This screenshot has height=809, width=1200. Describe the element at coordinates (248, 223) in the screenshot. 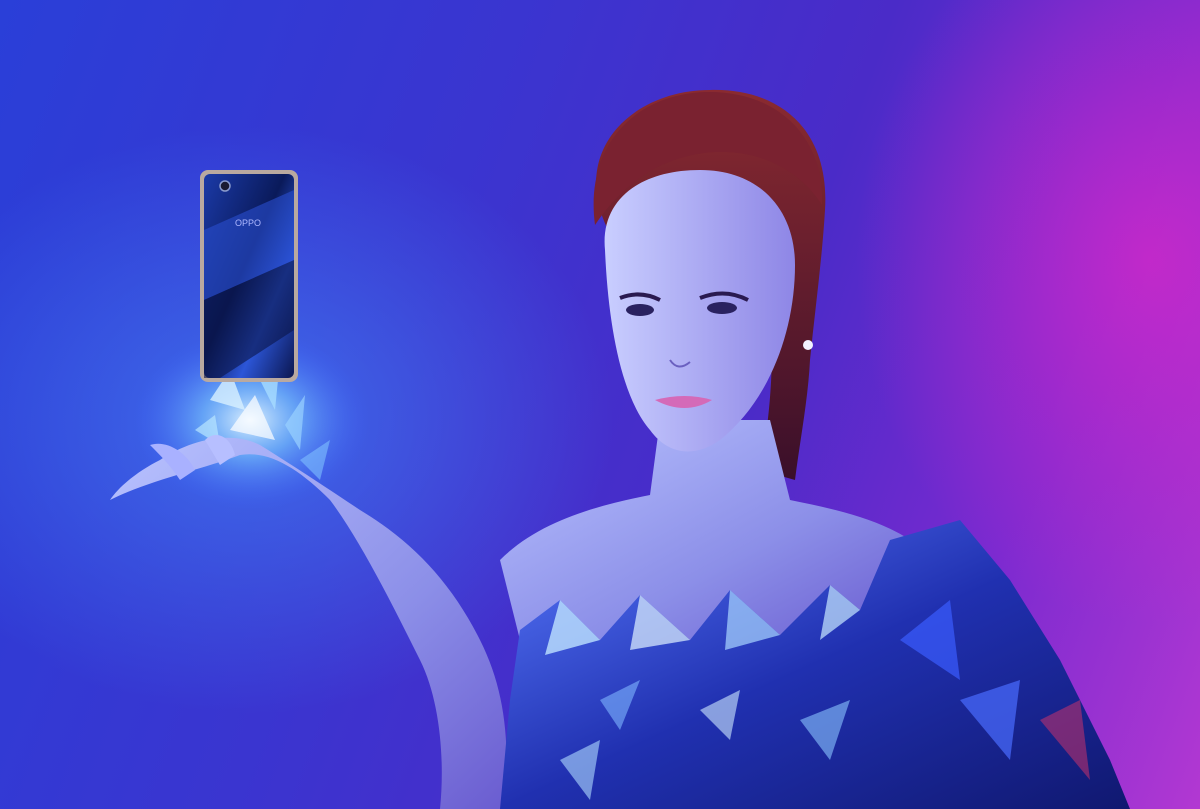

I see `phone-brand-text: OPPO` at that location.